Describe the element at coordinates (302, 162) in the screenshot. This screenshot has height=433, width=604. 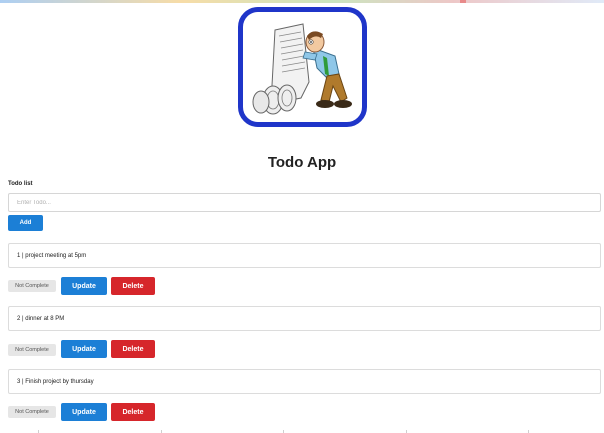
I see `page-title: Todo App` at that location.